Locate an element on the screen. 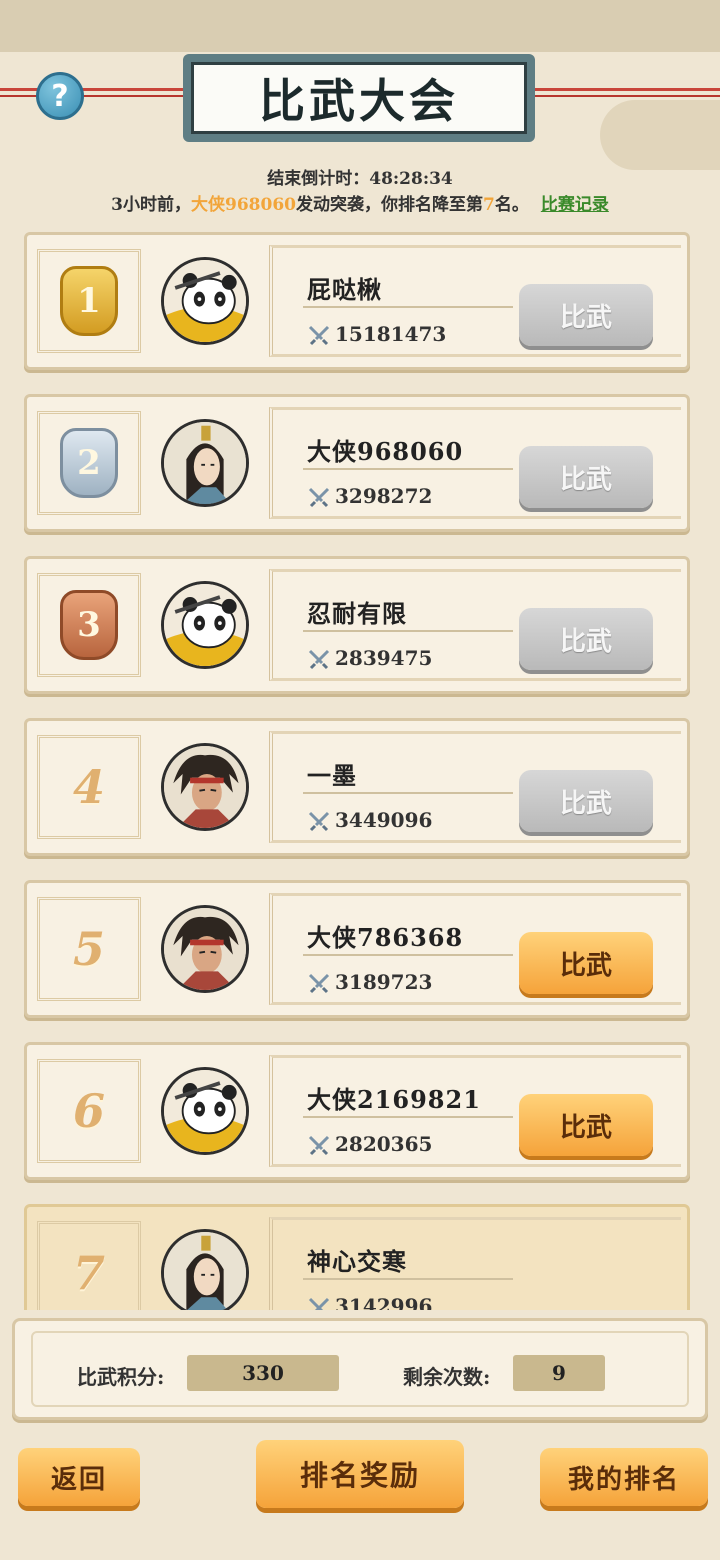  player-info: 神心交寒 3142996 is located at coordinates (475, 1263).